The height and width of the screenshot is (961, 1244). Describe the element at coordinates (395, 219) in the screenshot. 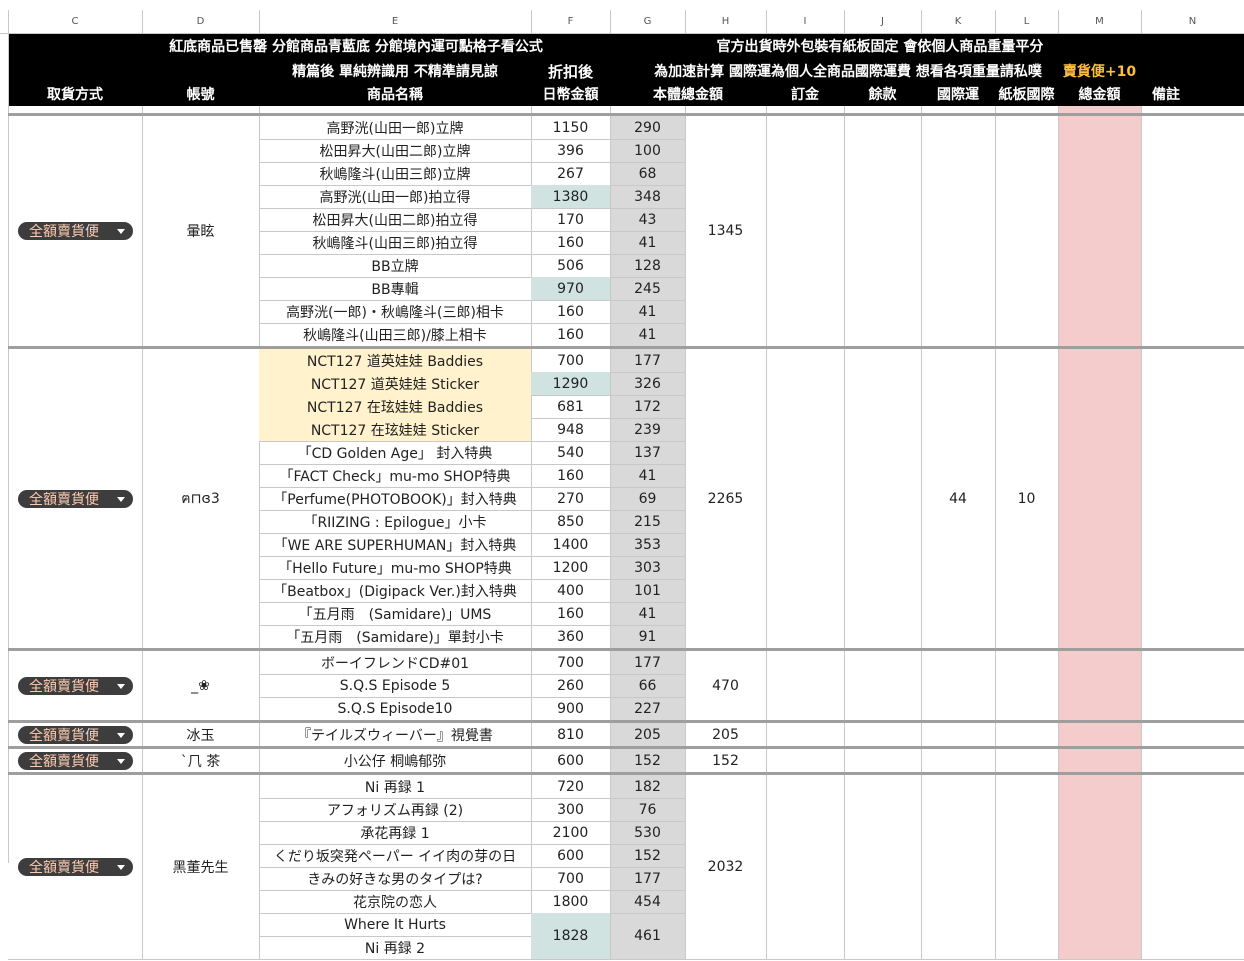

I see `item-name-cell: 松田昇大(山田二郎)拍立得` at that location.